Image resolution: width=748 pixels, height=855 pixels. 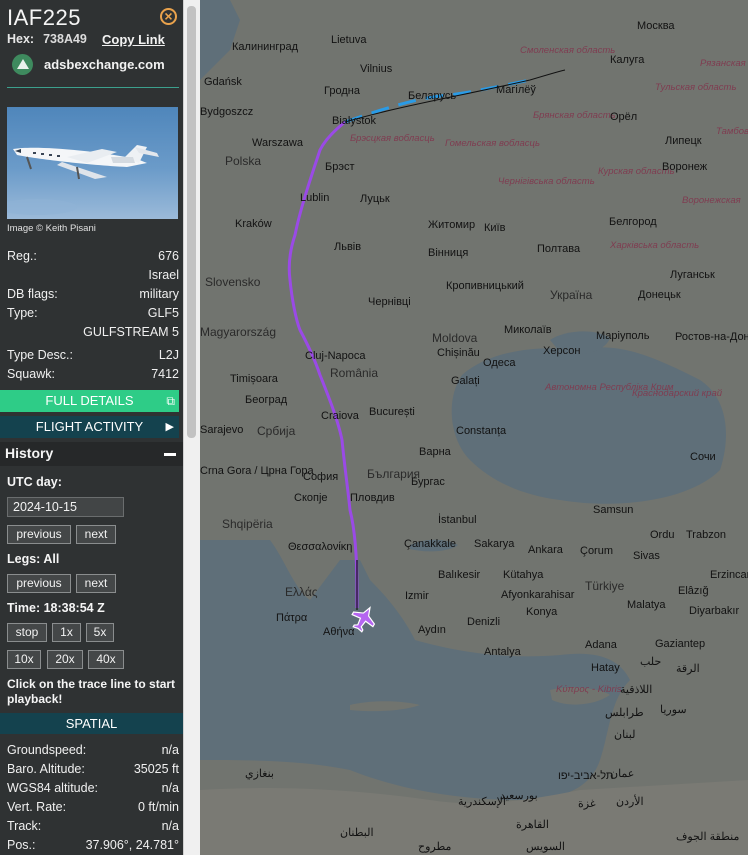 I want to click on speed-40x-button: 40x, so click(x=106, y=659).